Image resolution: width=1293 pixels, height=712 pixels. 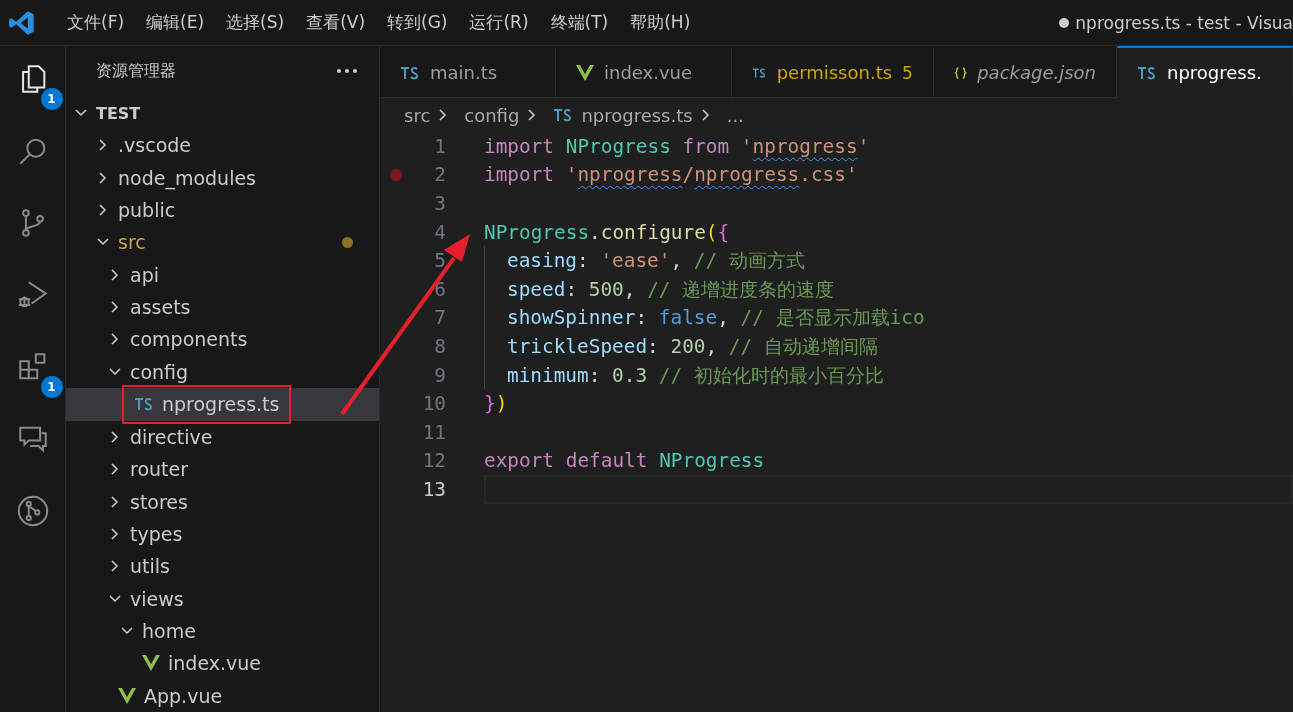 I want to click on menu-item: 运行(R), so click(x=499, y=22).